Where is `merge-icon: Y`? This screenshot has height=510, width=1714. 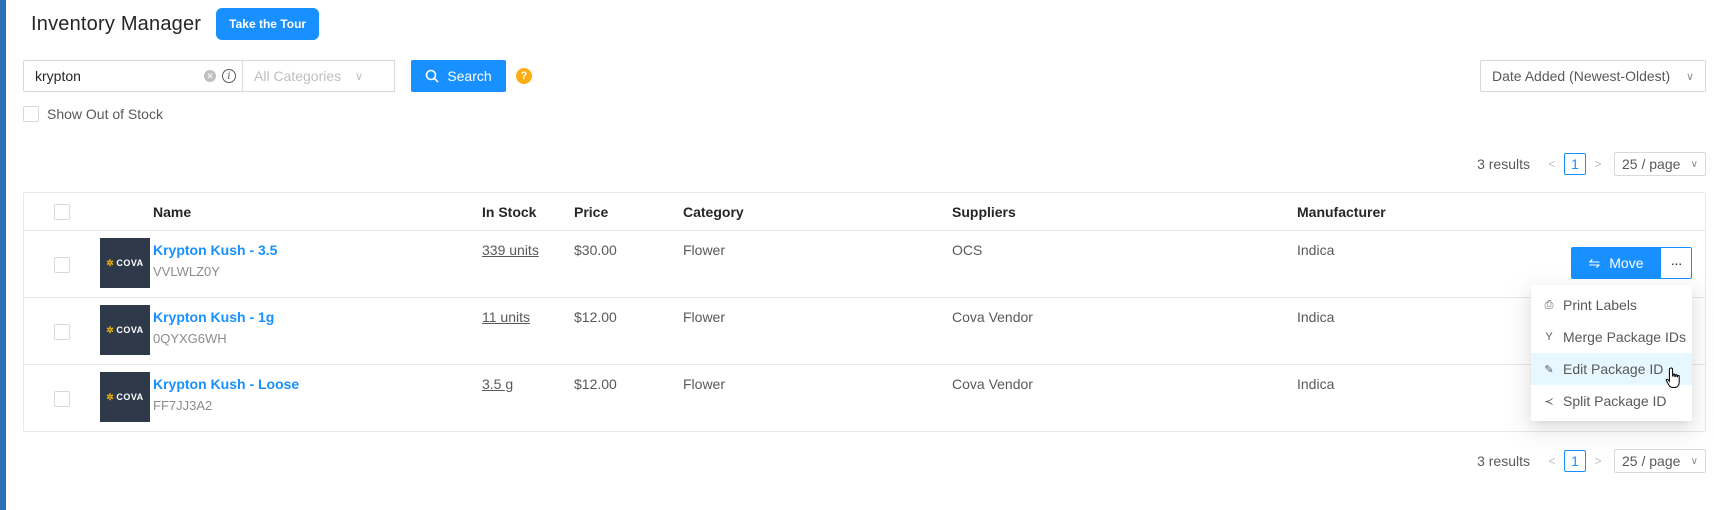
merge-icon: Y is located at coordinates (1549, 337).